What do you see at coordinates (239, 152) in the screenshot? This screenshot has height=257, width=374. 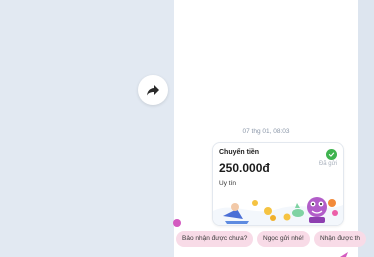 I see `transfer-card-title: Chuyển tiền` at bounding box center [239, 152].